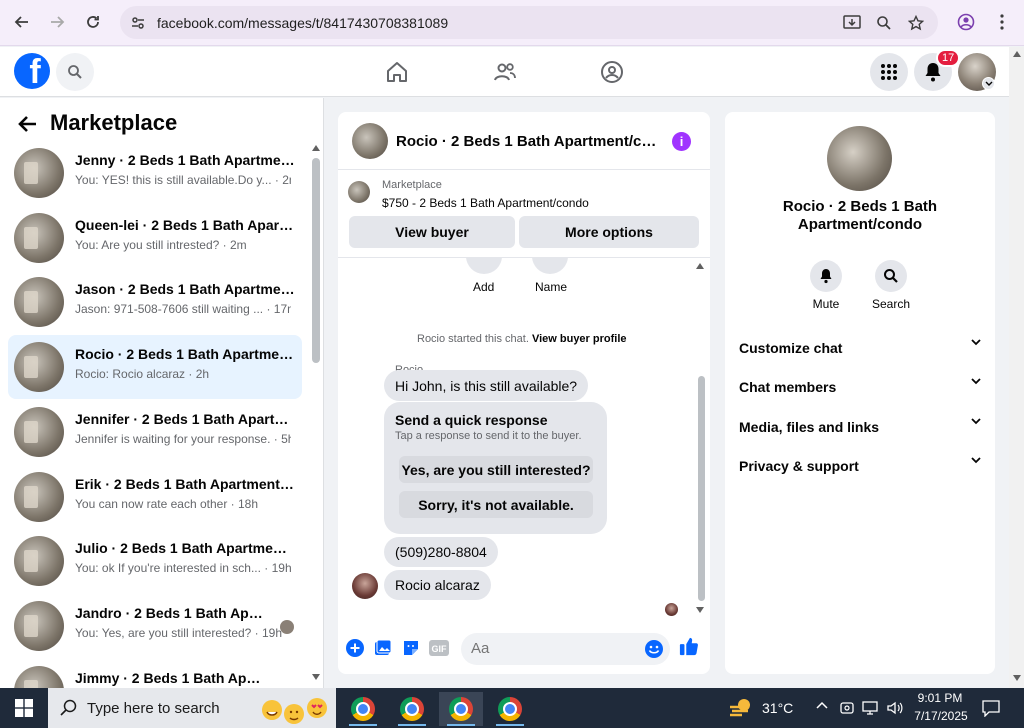  Describe the element at coordinates (991, 708) in the screenshot. I see `notification-center-icon` at that location.